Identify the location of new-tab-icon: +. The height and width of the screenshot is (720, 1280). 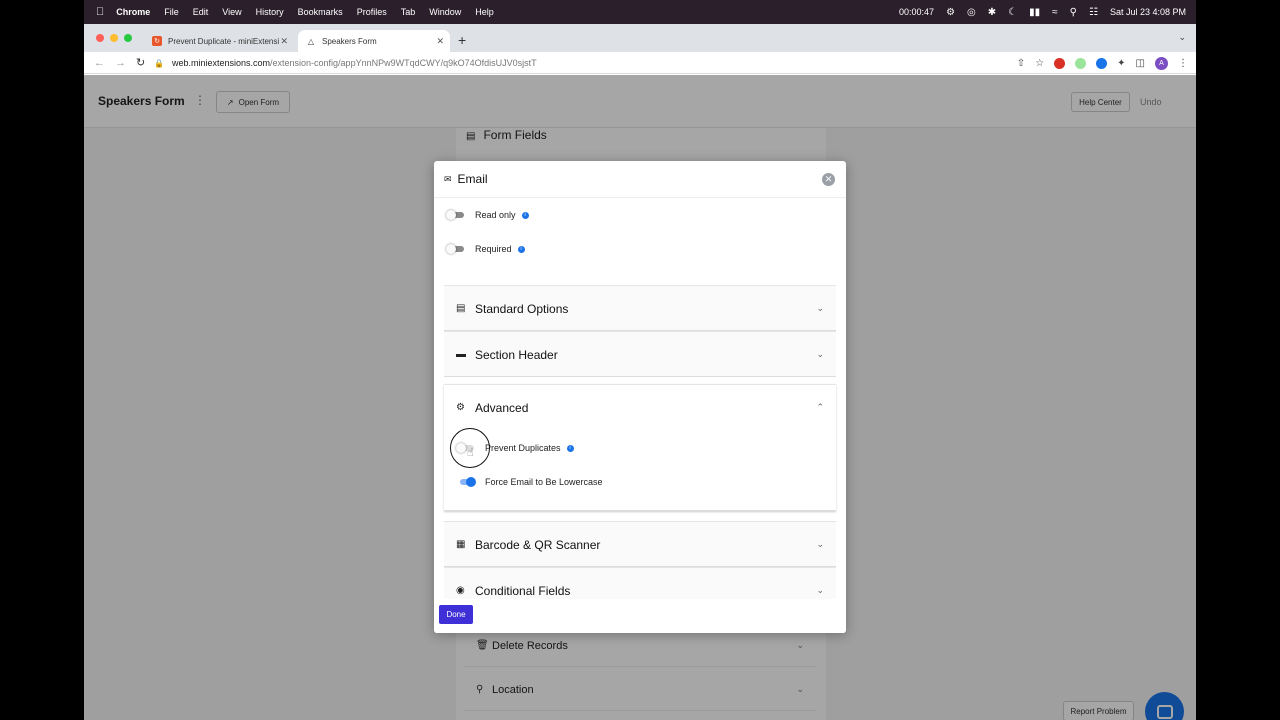
(462, 40).